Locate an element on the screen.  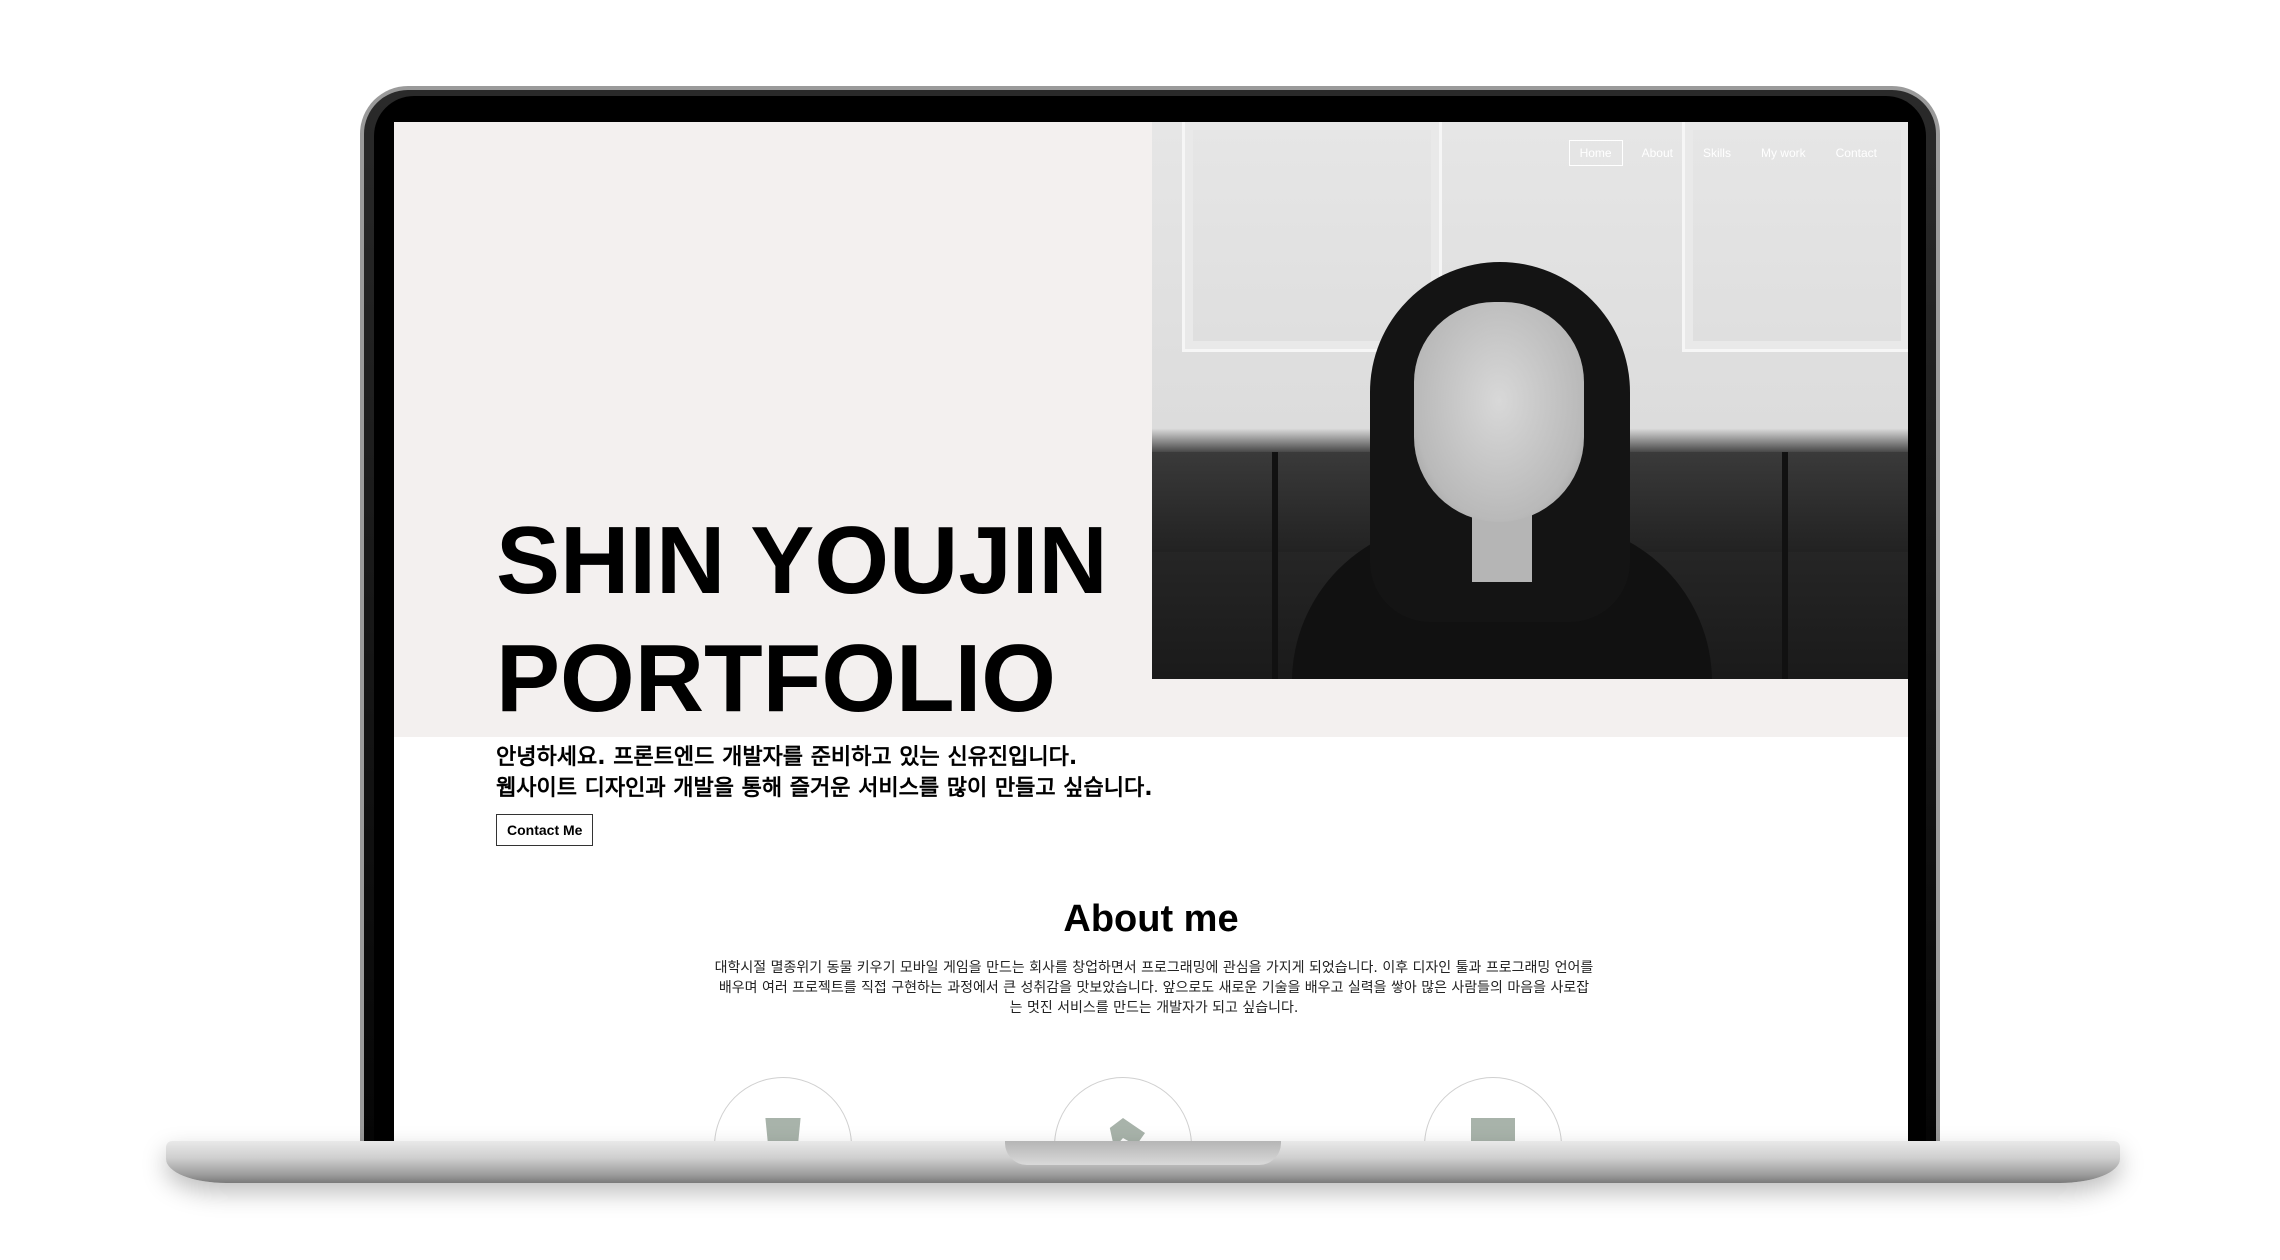
person-face is located at coordinates (1499, 412).